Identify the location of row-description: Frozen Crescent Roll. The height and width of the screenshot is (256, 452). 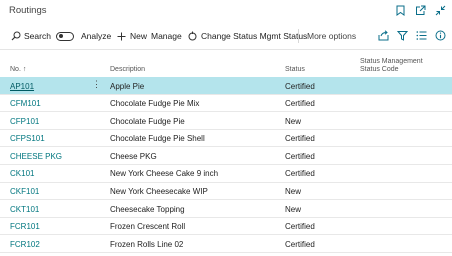
(148, 227).